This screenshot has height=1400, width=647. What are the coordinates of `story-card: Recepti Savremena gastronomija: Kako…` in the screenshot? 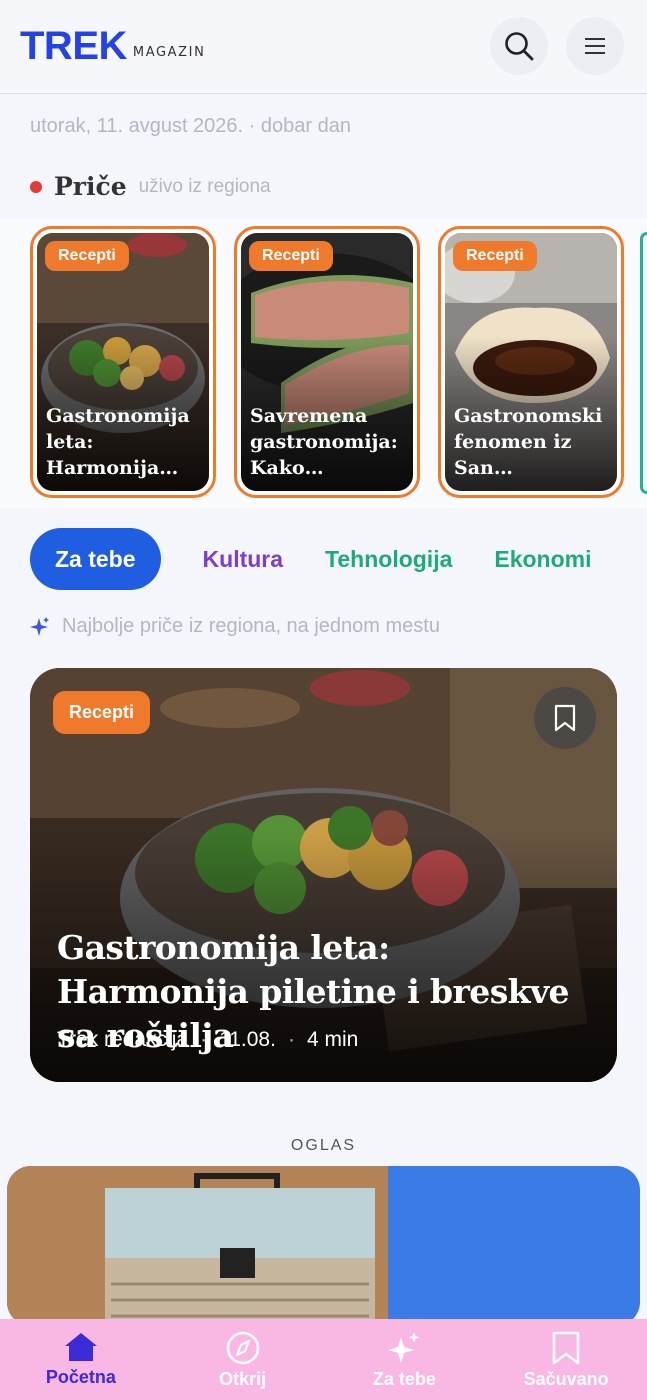 It's located at (327, 362).